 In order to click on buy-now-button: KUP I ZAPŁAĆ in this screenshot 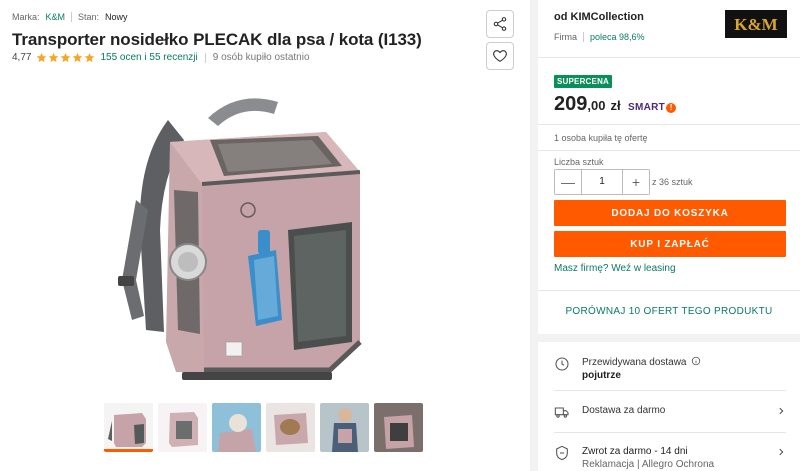, I will do `click(670, 244)`.